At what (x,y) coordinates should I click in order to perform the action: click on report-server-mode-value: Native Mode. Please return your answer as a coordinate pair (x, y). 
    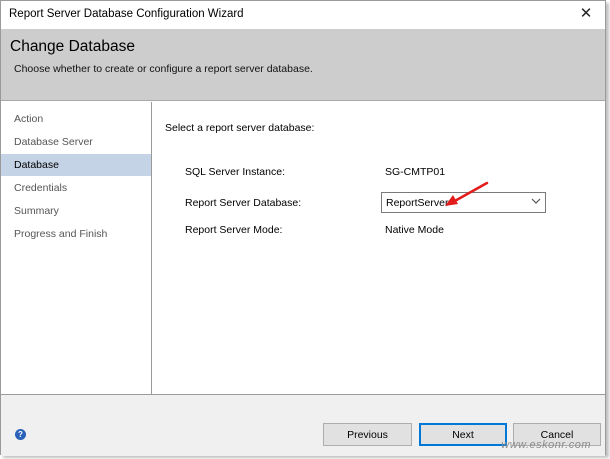
    Looking at the image, I should click on (414, 230).